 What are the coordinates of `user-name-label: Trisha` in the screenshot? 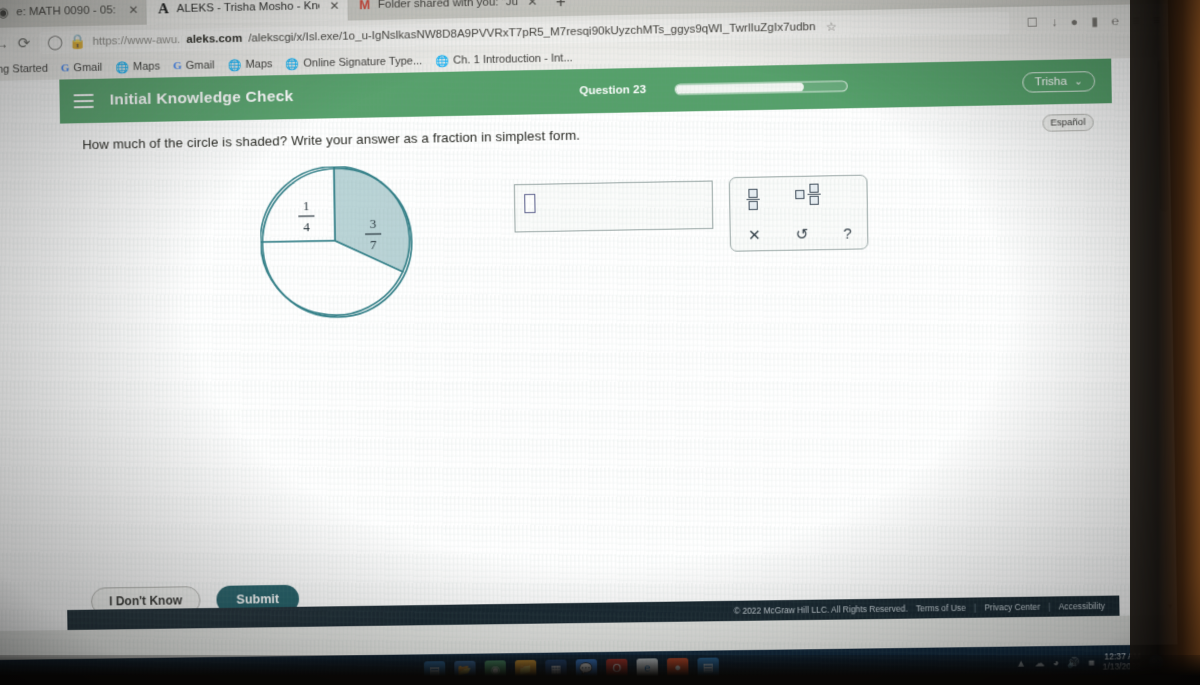 It's located at (1051, 82).